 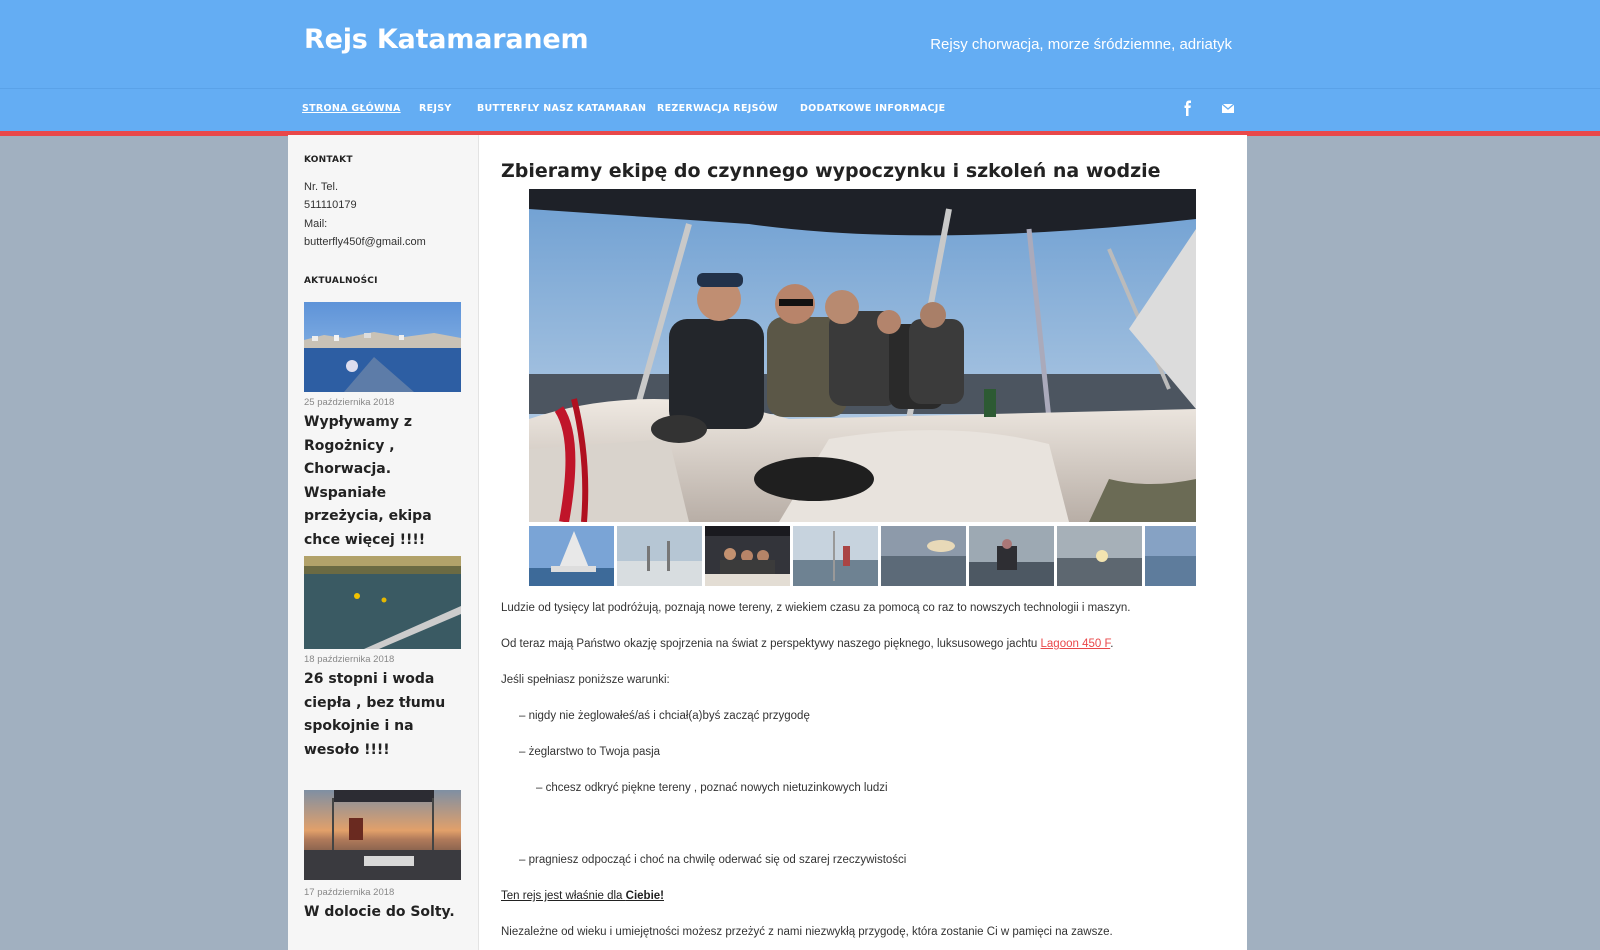 What do you see at coordinates (644, 896) in the screenshot?
I see `cta-bold: Ciebie!` at bounding box center [644, 896].